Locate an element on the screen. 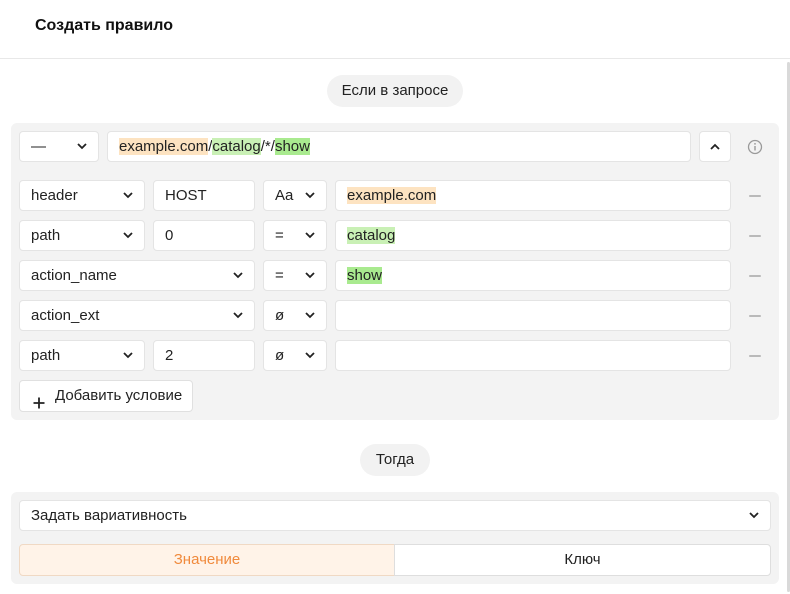 The image size is (790, 594). condition-param-value: action_ext is located at coordinates (65, 315).